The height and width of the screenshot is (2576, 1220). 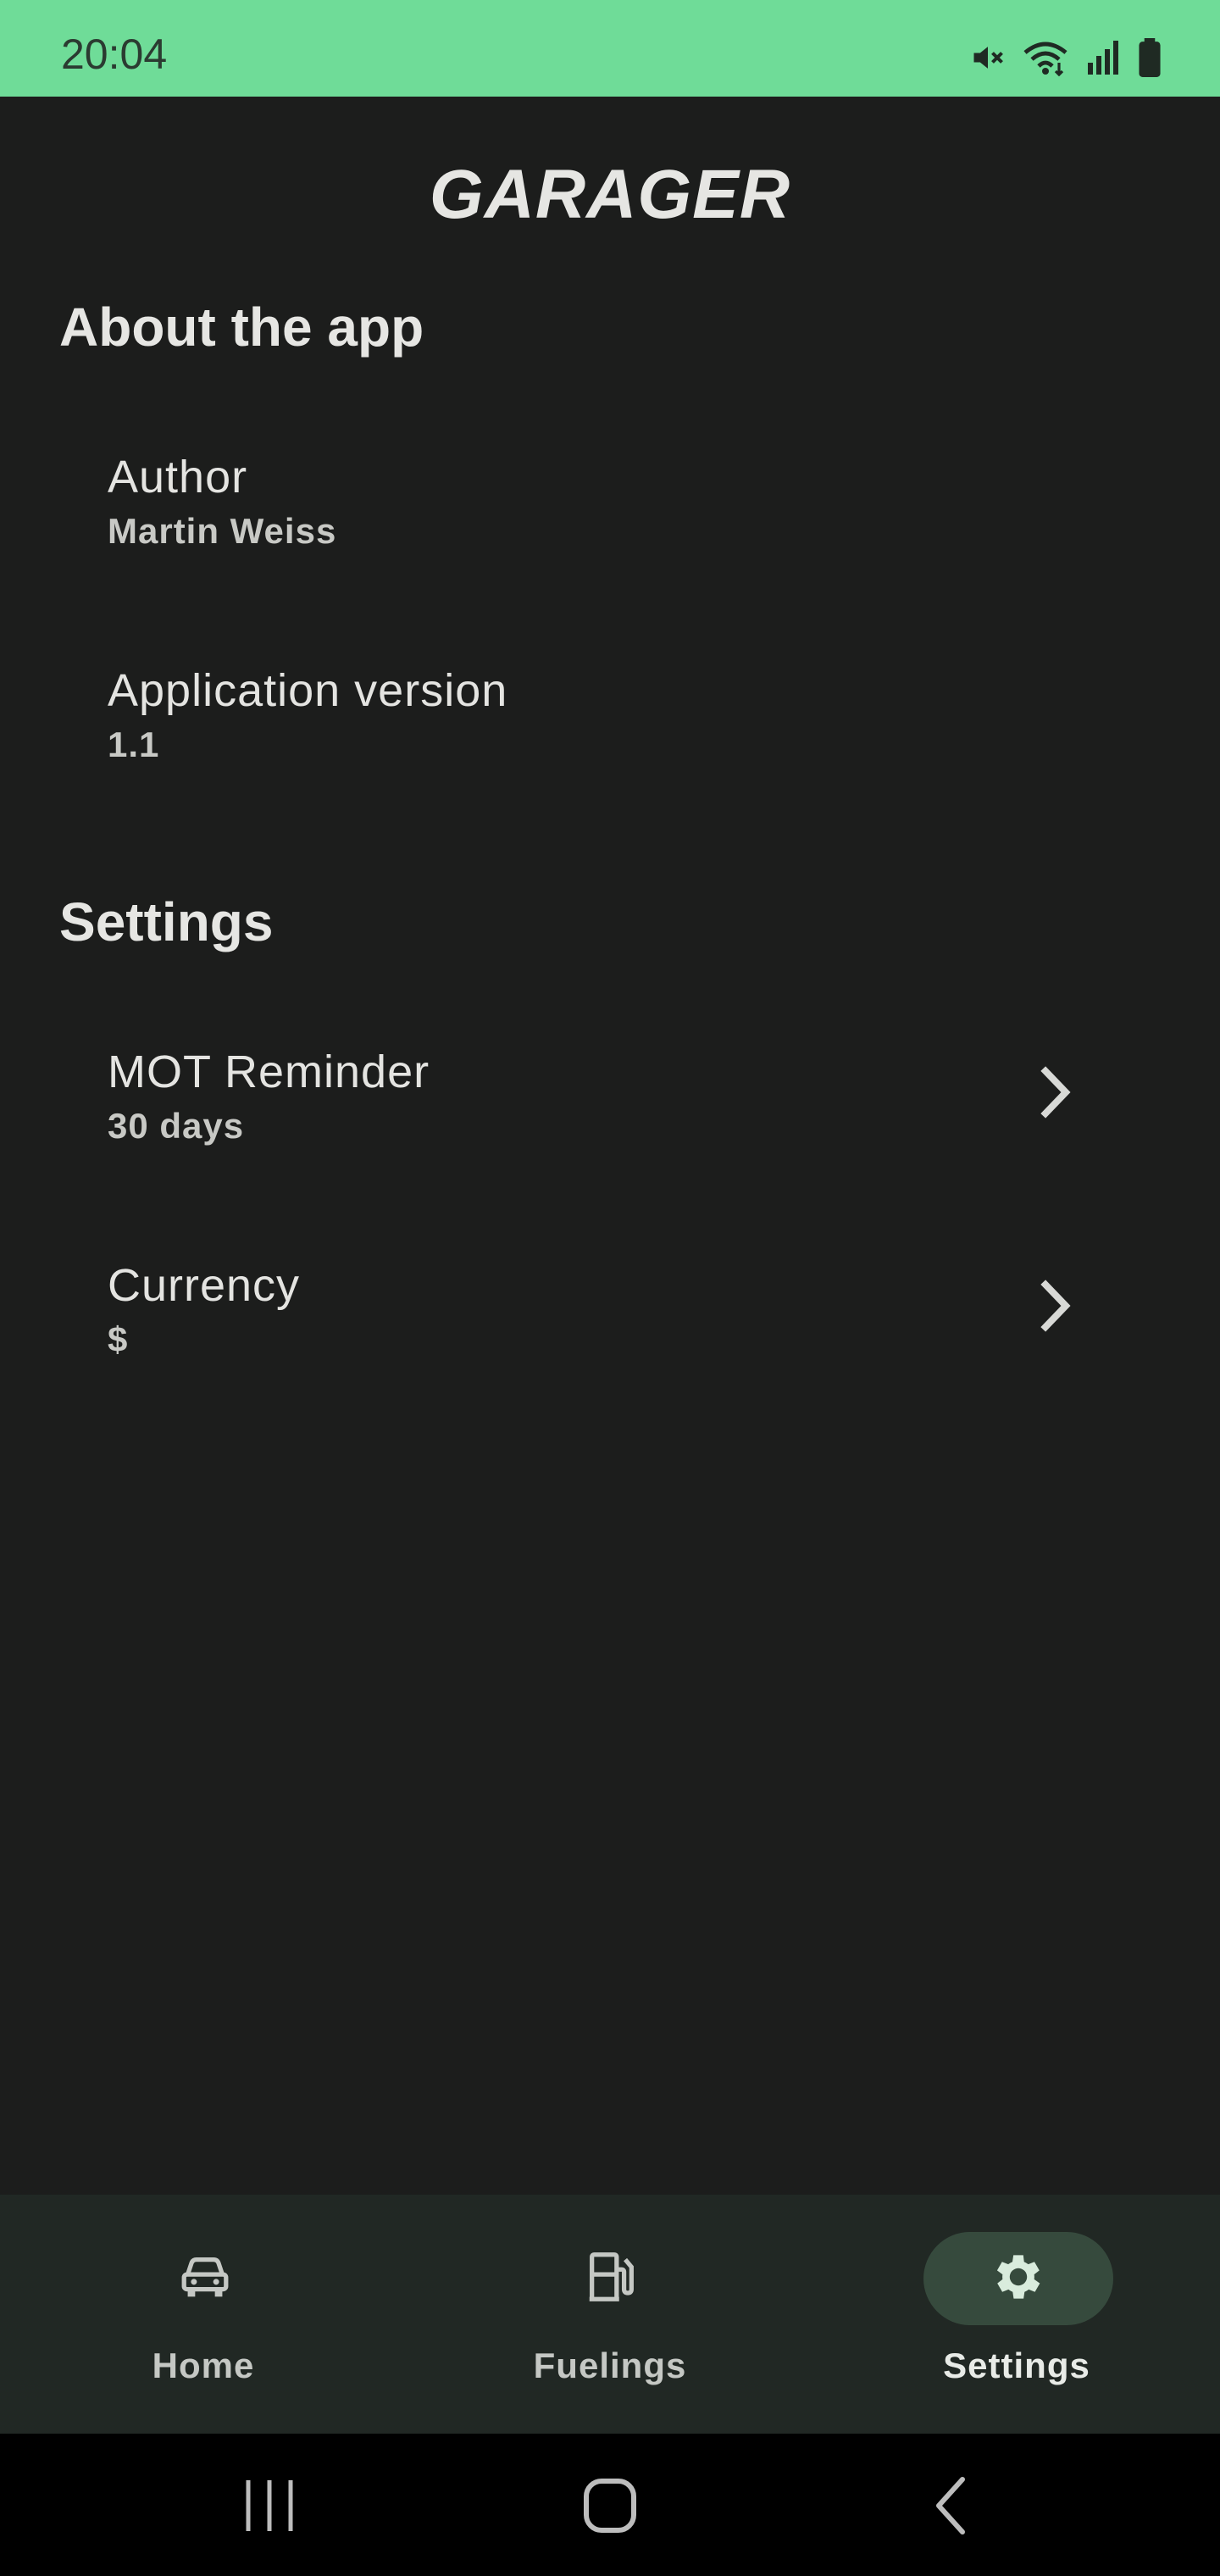 What do you see at coordinates (610, 1145) in the screenshot?
I see `mot-reminder-preference: MOT Reminder 30 days` at bounding box center [610, 1145].